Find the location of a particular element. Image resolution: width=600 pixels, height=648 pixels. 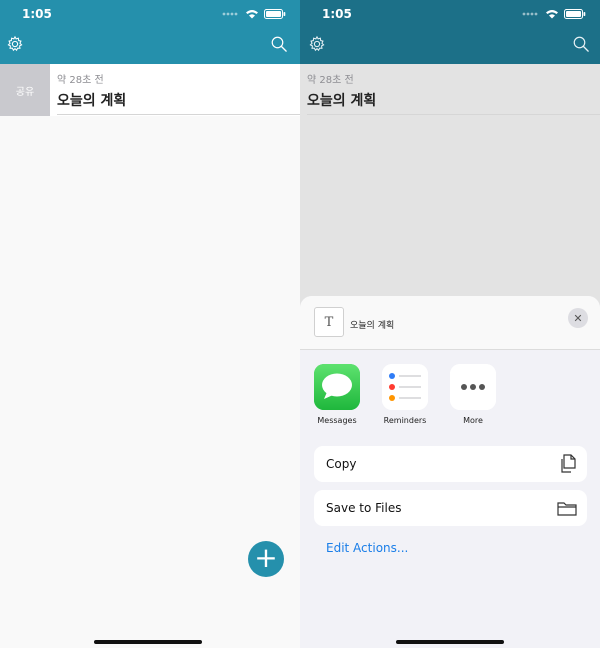

share-swipe-label: 공유 is located at coordinates (25, 92).